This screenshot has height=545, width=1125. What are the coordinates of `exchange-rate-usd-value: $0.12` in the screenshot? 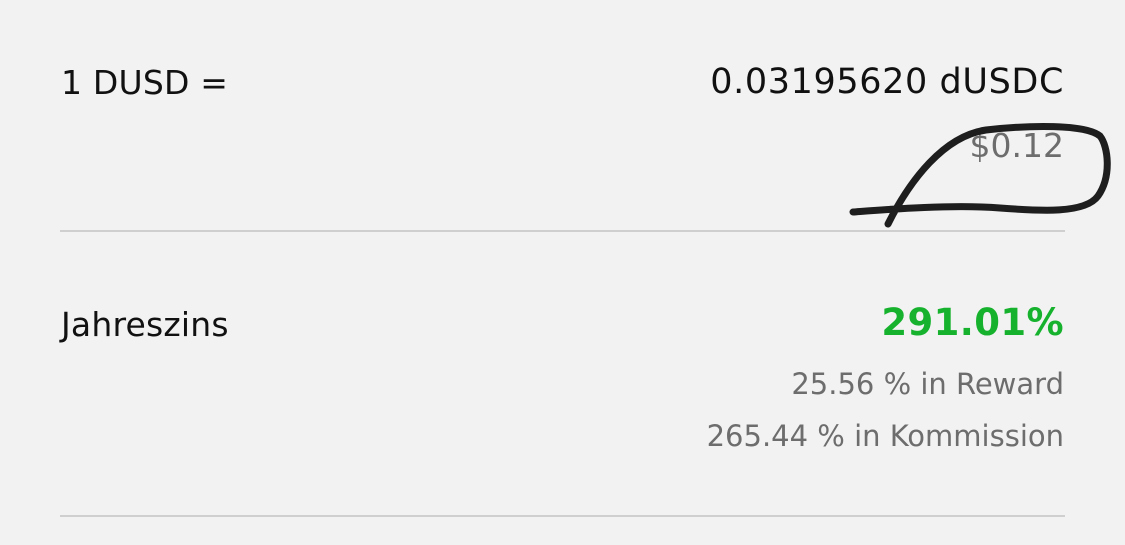 It's located at (1016, 145).